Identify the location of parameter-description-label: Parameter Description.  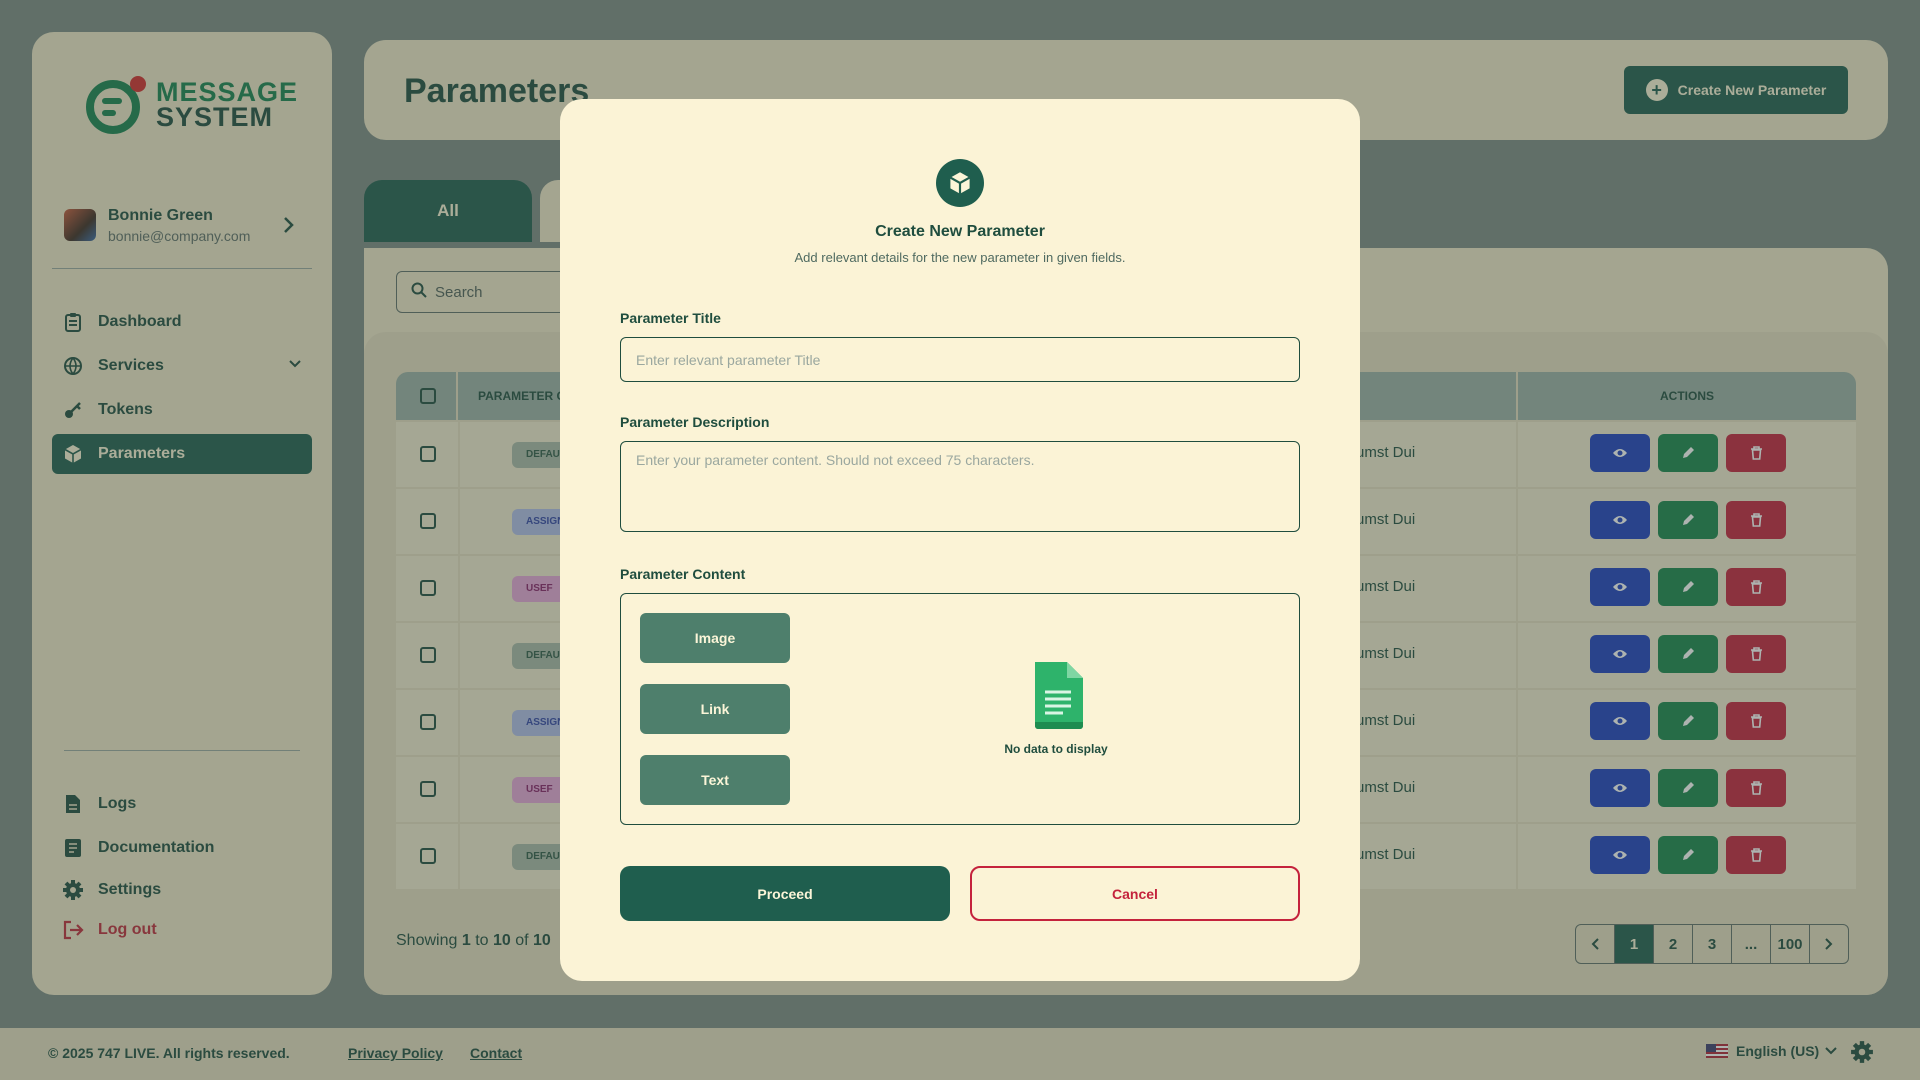
(695, 422).